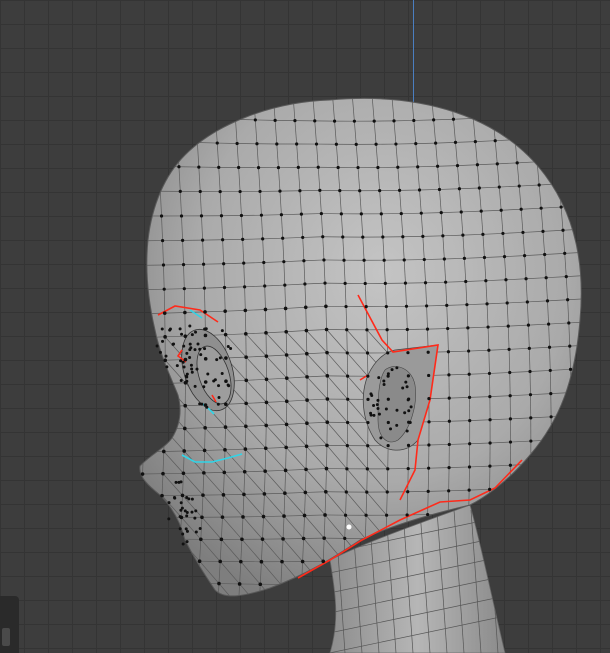 This screenshot has width=610, height=653. I want to click on active-vertex, so click(349, 527).